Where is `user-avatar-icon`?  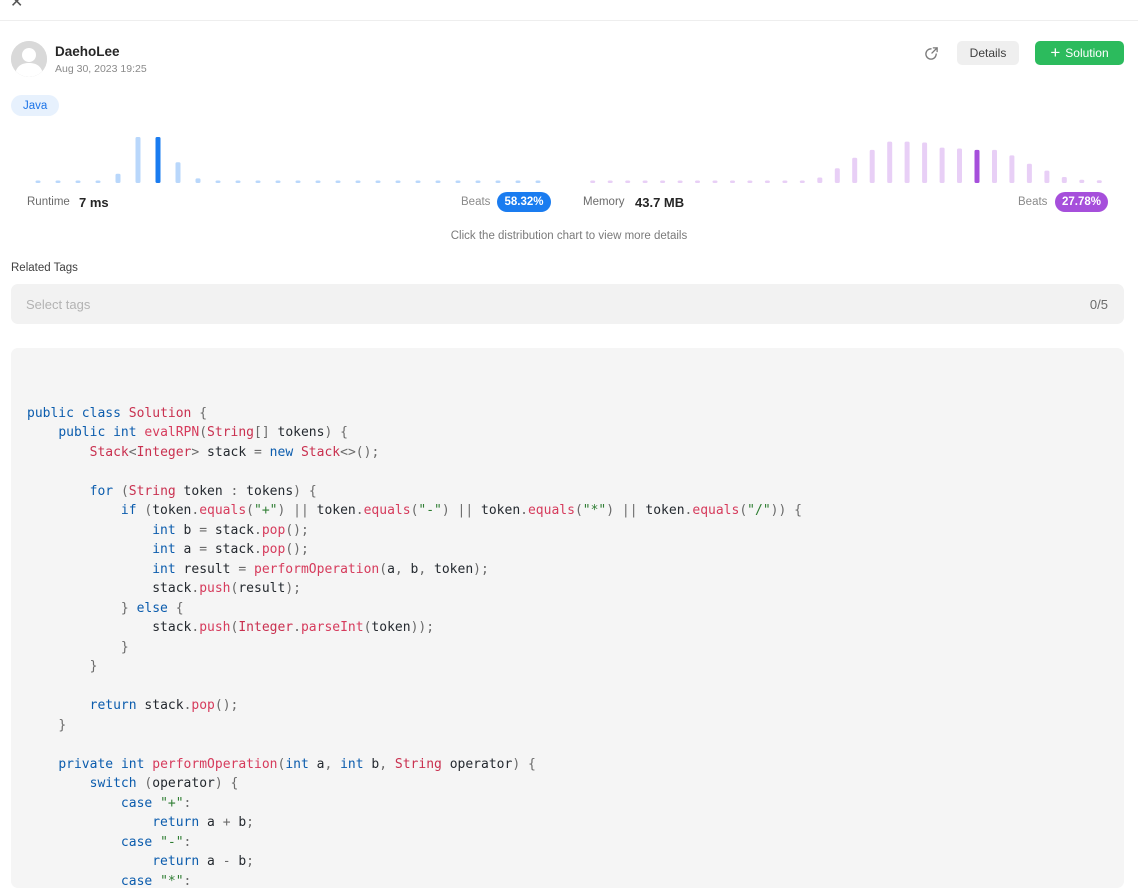 user-avatar-icon is located at coordinates (29, 59).